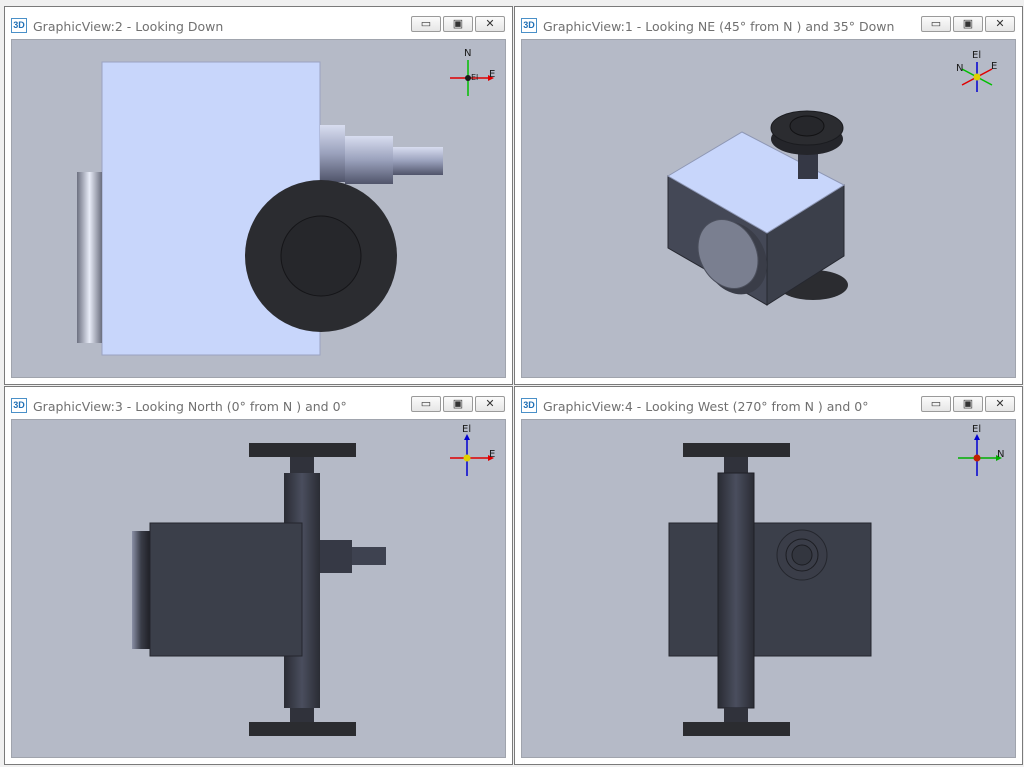  Describe the element at coordinates (472, 72) in the screenshot. I see `axis-triad: N E El` at that location.